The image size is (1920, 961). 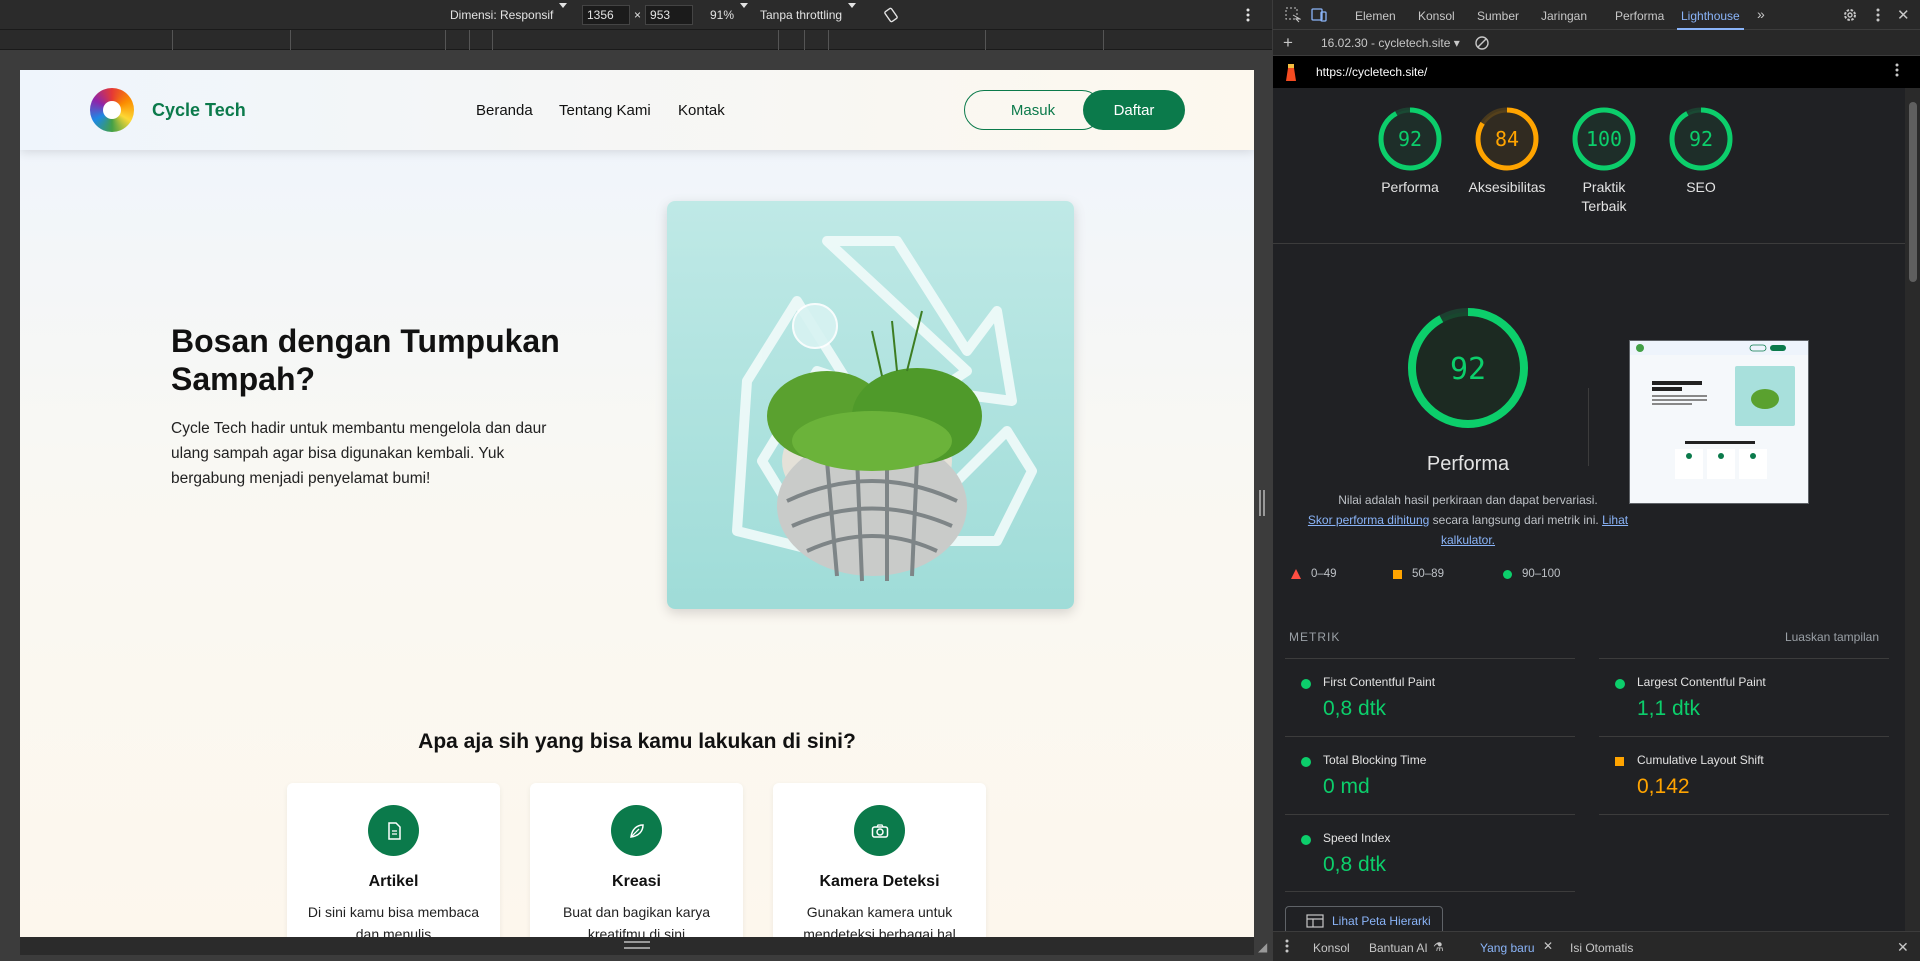 What do you see at coordinates (1331, 948) in the screenshot?
I see `drawer-tab-konsol: Konsol` at bounding box center [1331, 948].